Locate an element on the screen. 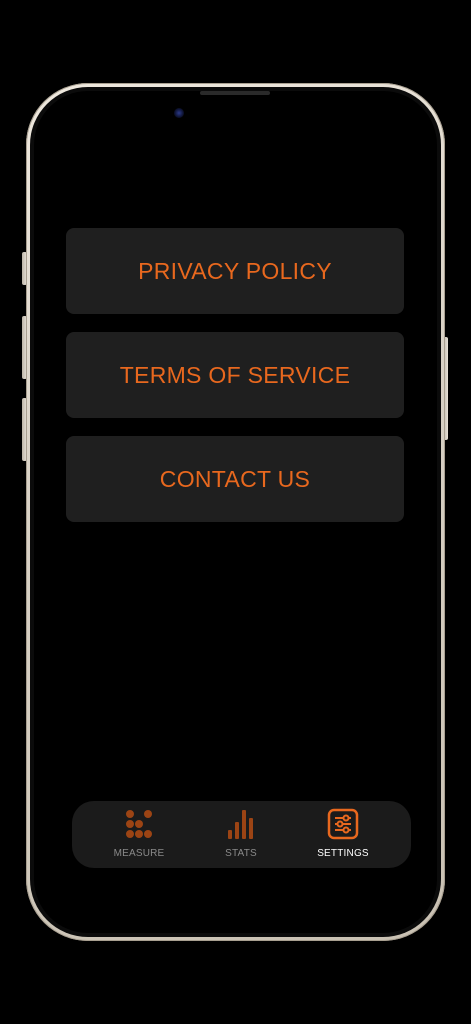 This screenshot has height=1024, width=471. dots-grid-icon is located at coordinates (139, 824).